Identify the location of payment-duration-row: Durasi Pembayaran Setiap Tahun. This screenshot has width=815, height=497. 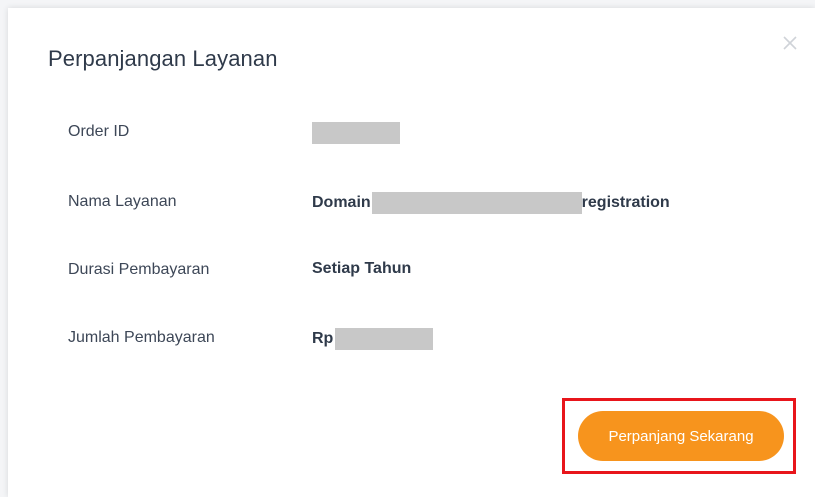
(411, 271).